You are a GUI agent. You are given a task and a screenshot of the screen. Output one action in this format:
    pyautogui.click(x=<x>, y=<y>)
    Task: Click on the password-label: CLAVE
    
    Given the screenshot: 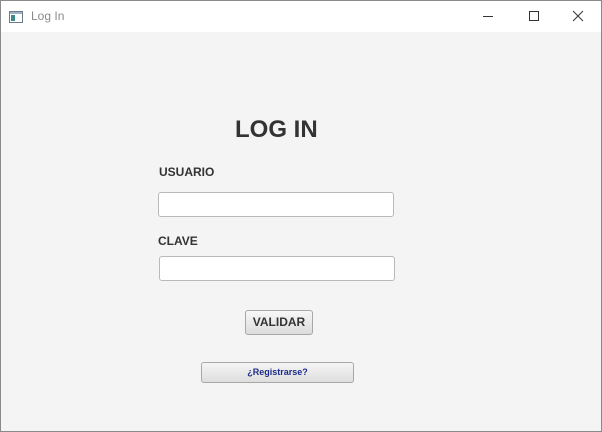 What is the action you would take?
    pyautogui.click(x=178, y=241)
    